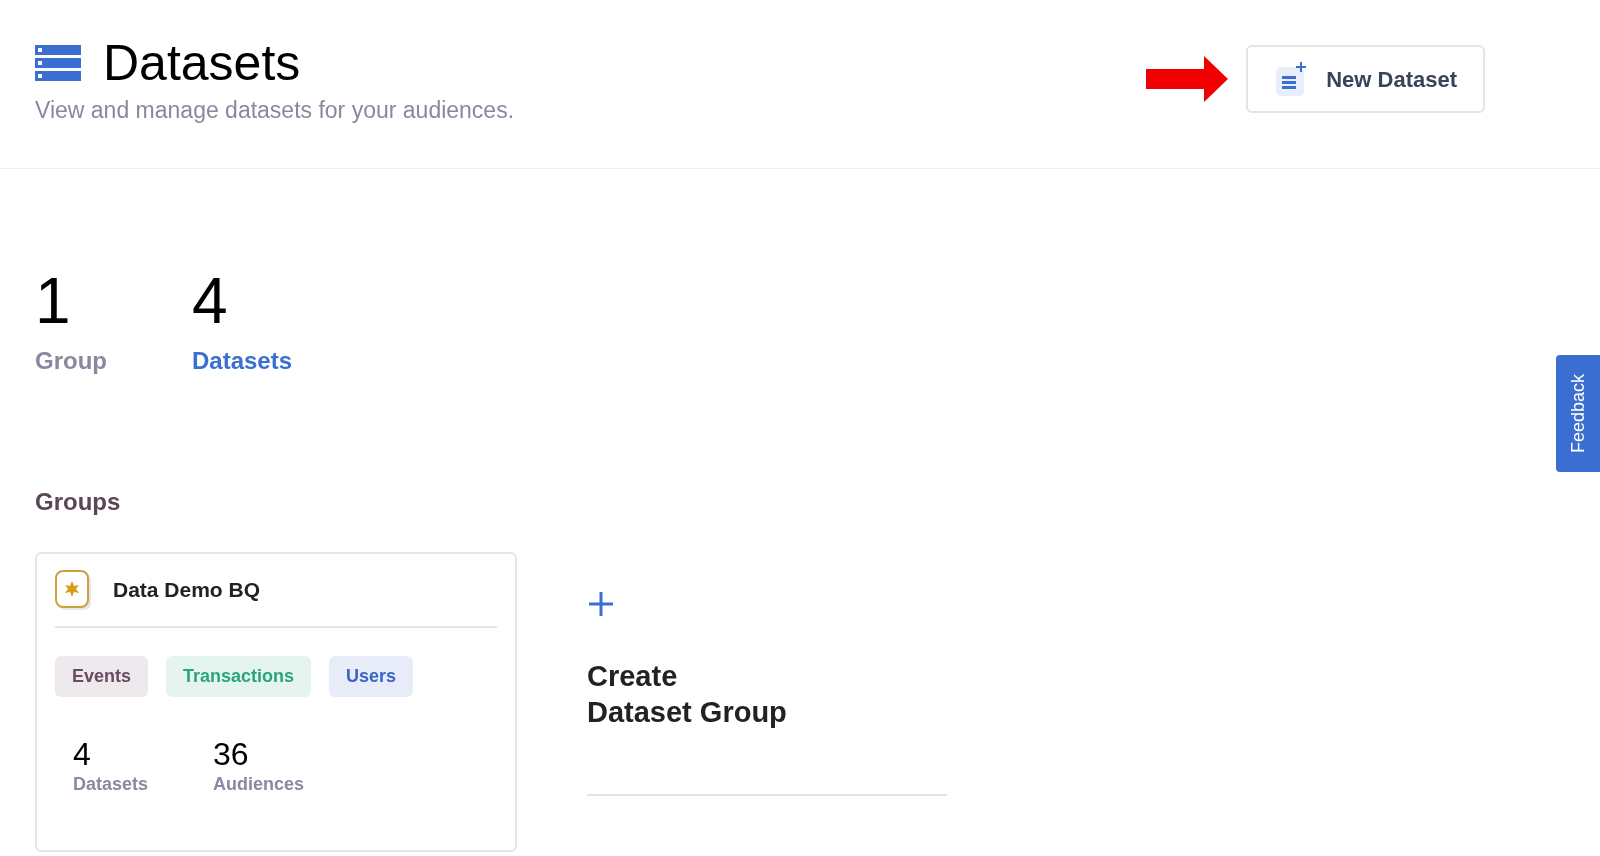  Describe the element at coordinates (102, 676) in the screenshot. I see `tag: Events` at that location.